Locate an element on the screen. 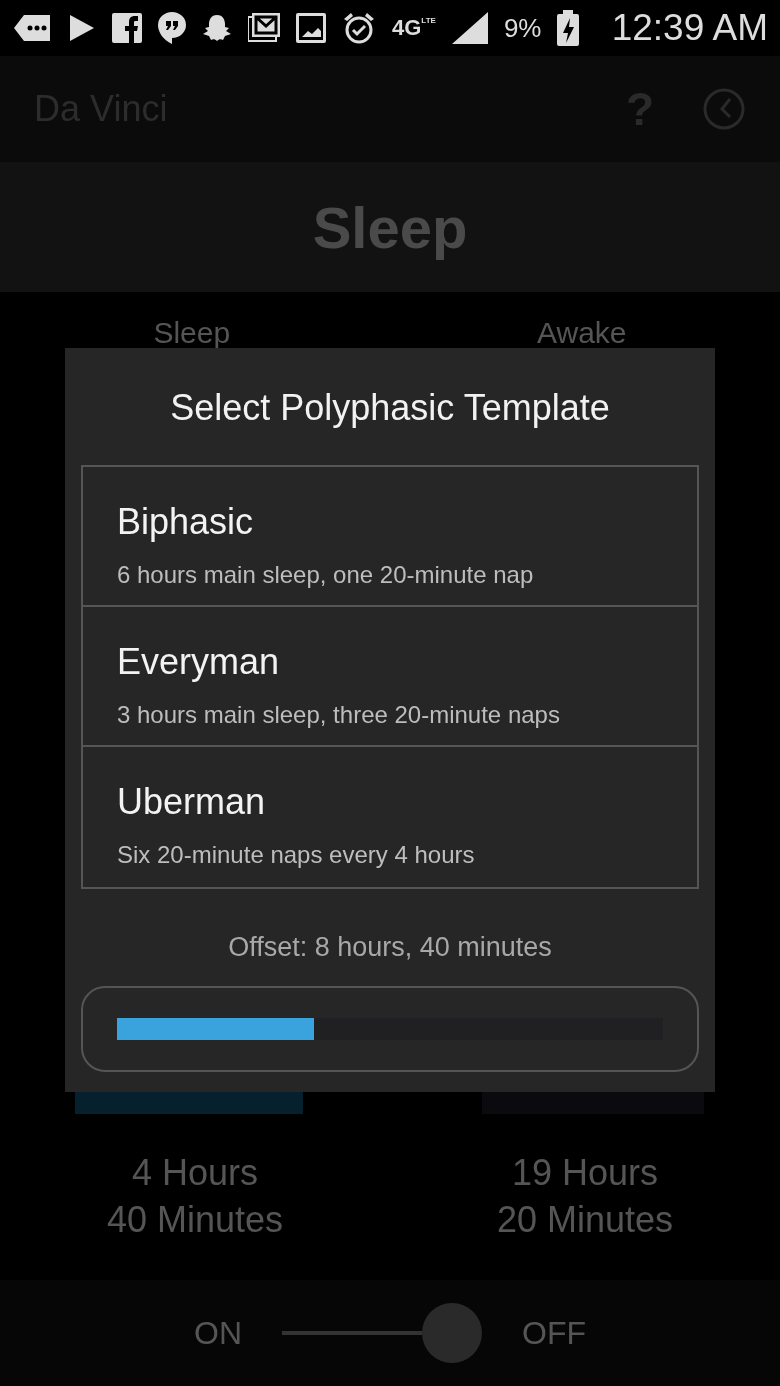 The image size is (780, 1386). image-icon is located at coordinates (311, 28).